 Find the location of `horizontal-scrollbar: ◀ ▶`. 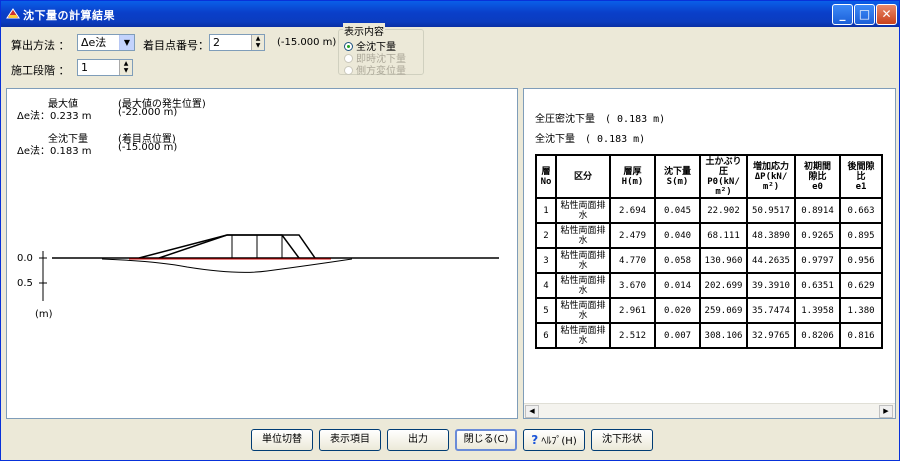

horizontal-scrollbar: ◀ ▶ is located at coordinates (709, 410).